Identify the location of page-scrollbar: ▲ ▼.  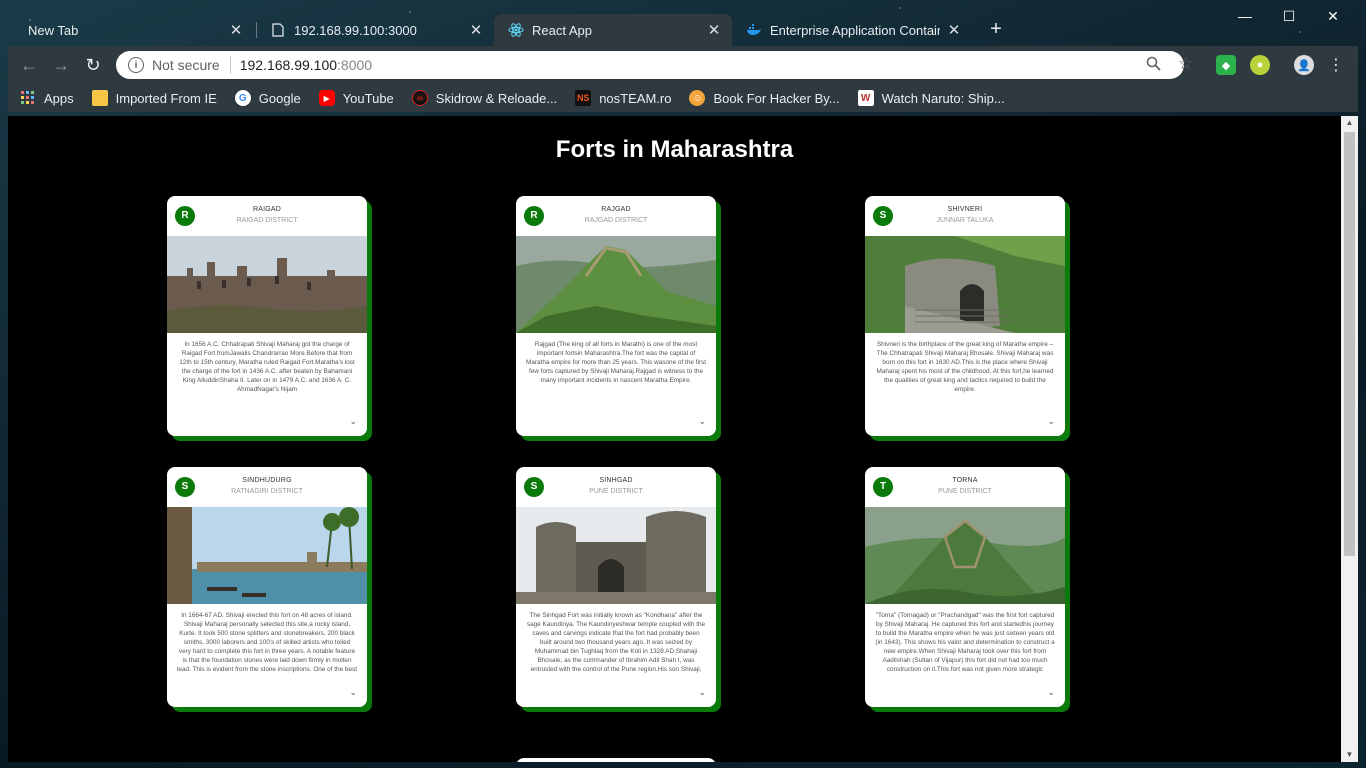
(1349, 439).